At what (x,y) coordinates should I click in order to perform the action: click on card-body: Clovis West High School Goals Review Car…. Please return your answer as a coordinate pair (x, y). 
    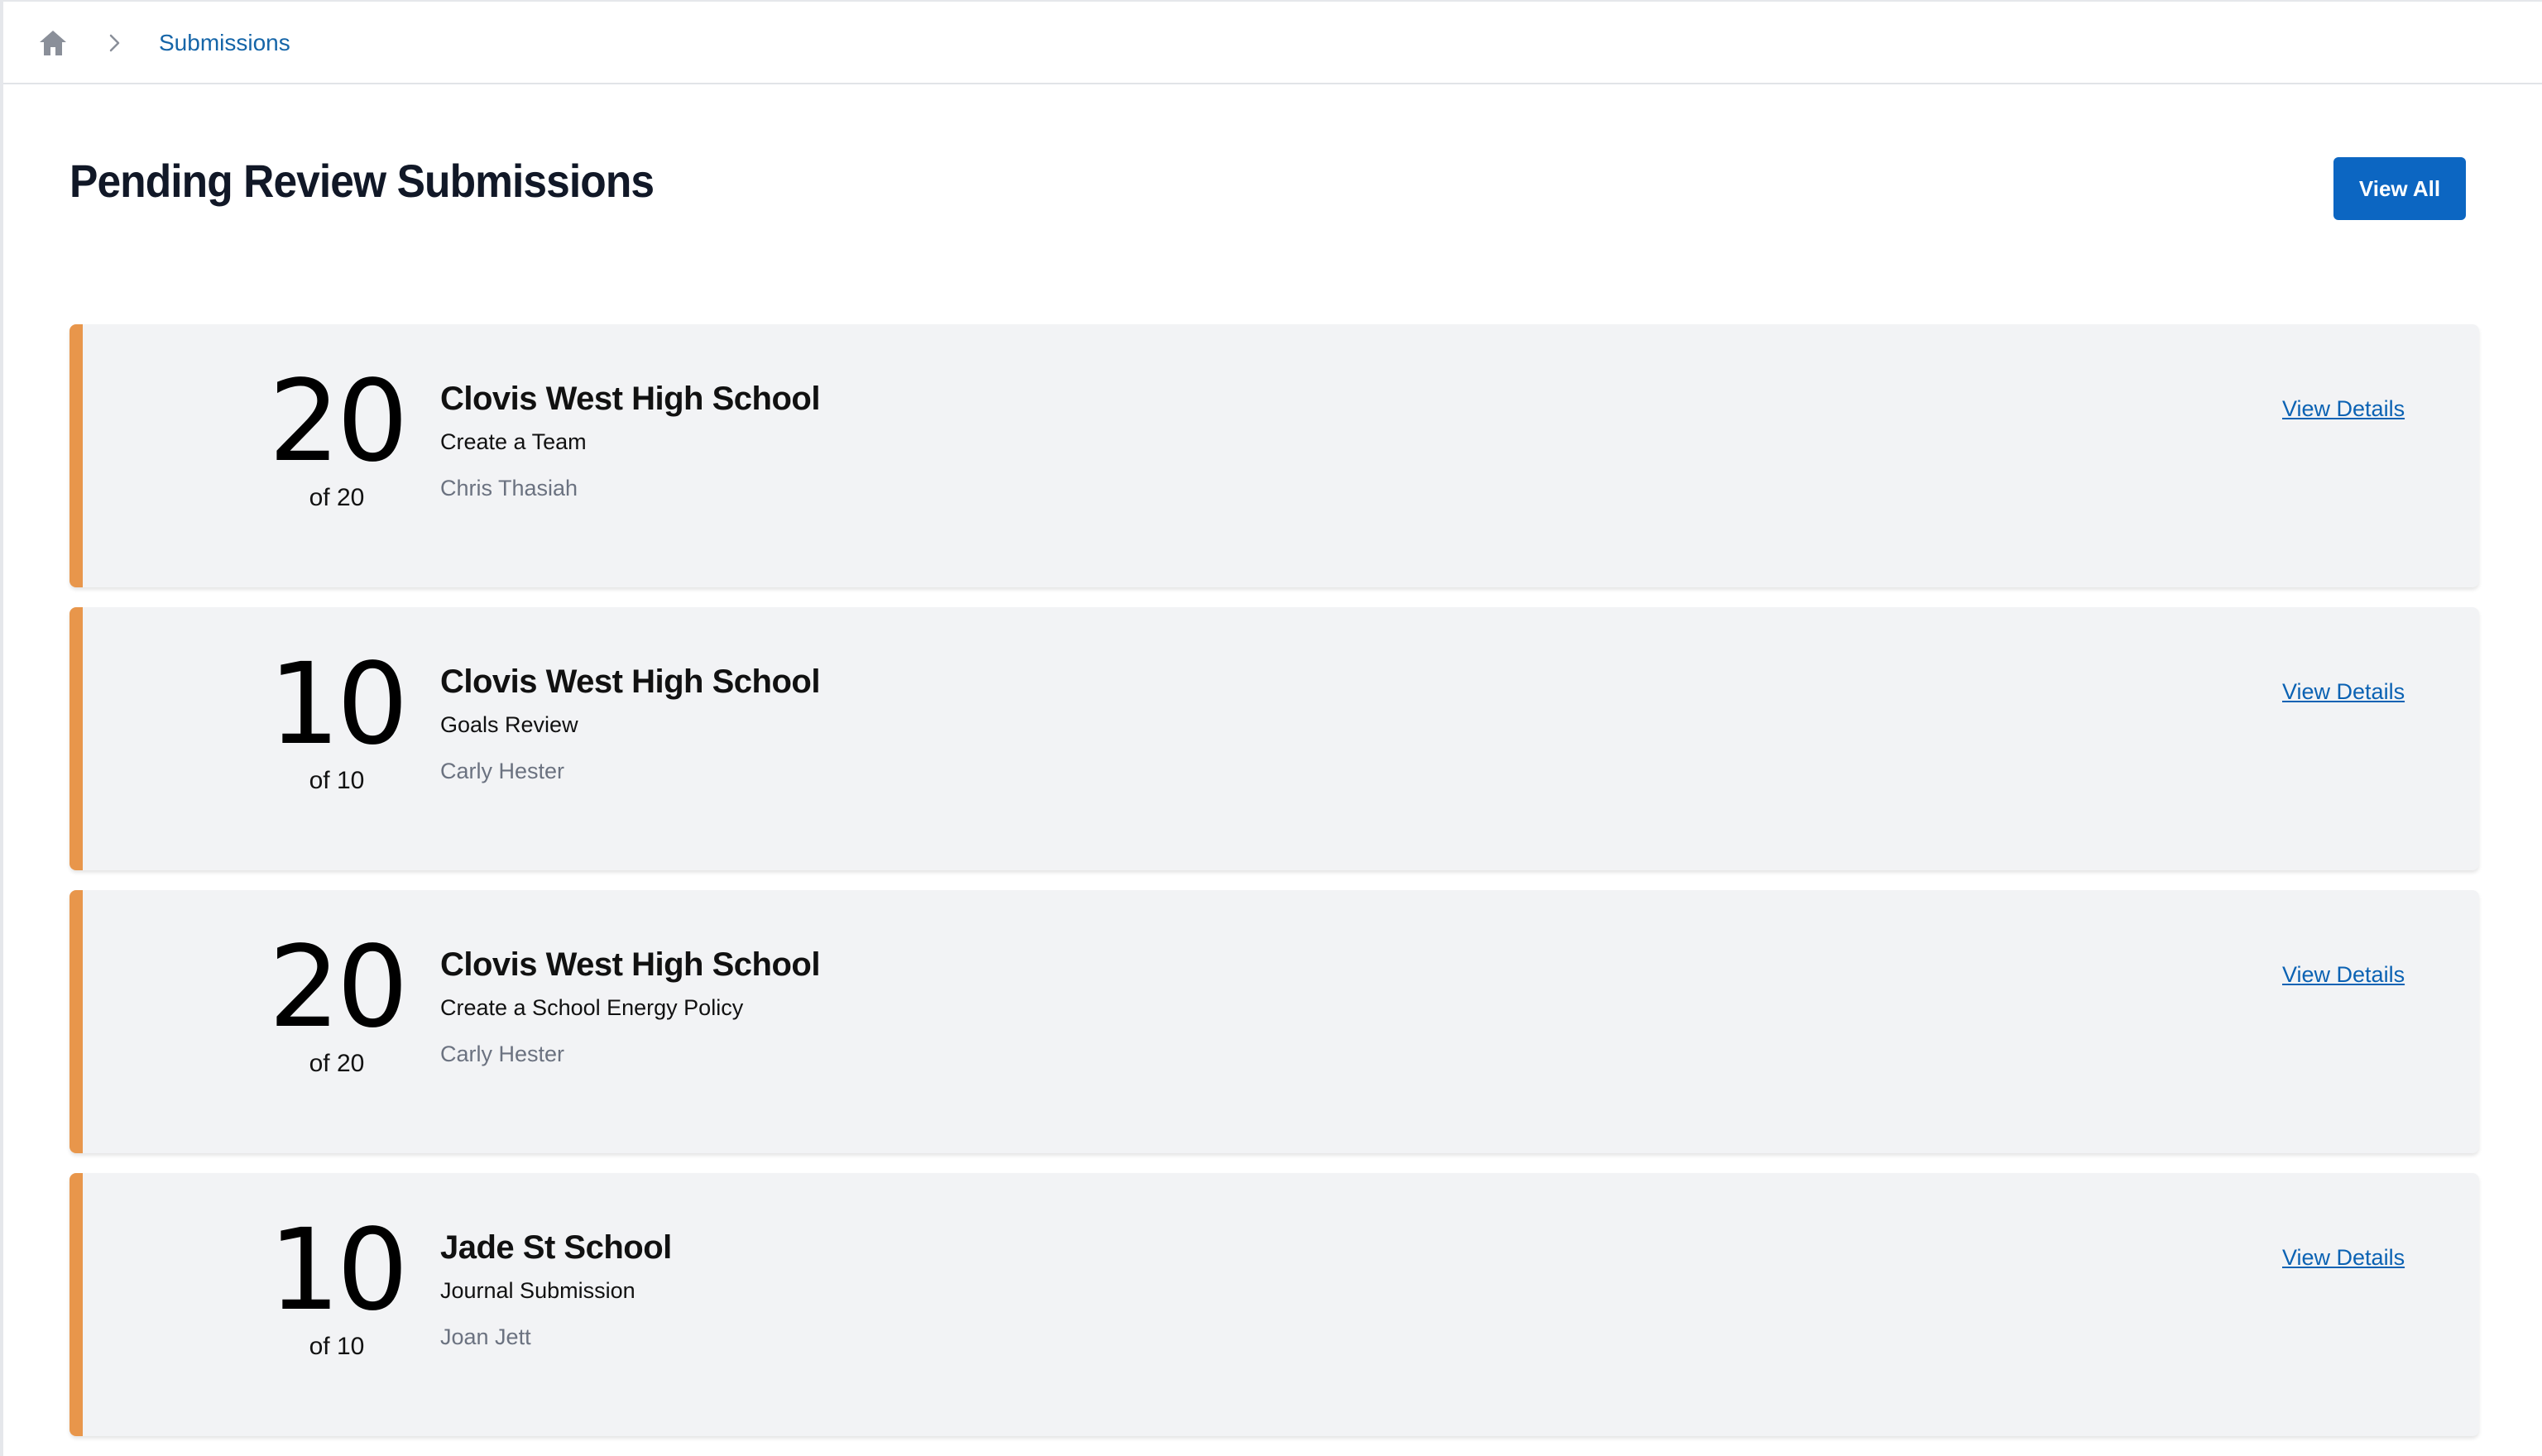
    Looking at the image, I should click on (630, 723).